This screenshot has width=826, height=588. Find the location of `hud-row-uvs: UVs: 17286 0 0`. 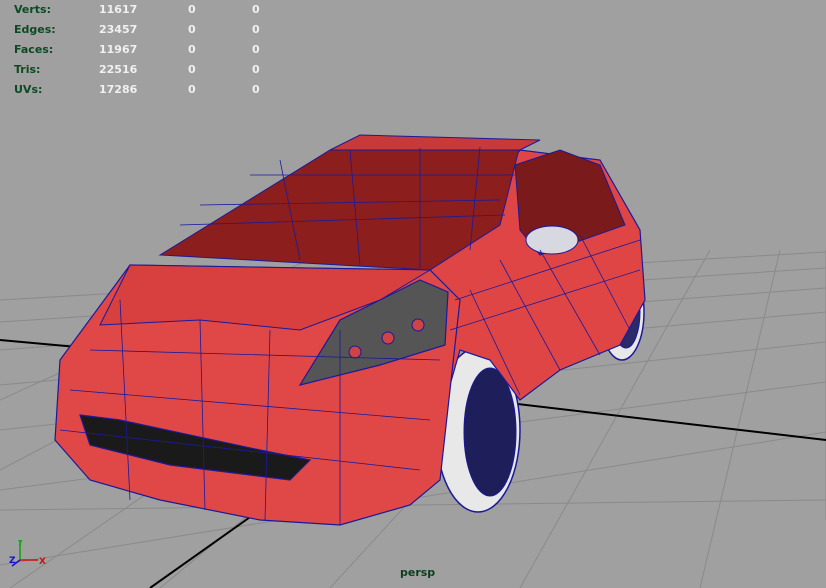

hud-row-uvs: UVs: 17286 0 0 is located at coordinates (144, 90).